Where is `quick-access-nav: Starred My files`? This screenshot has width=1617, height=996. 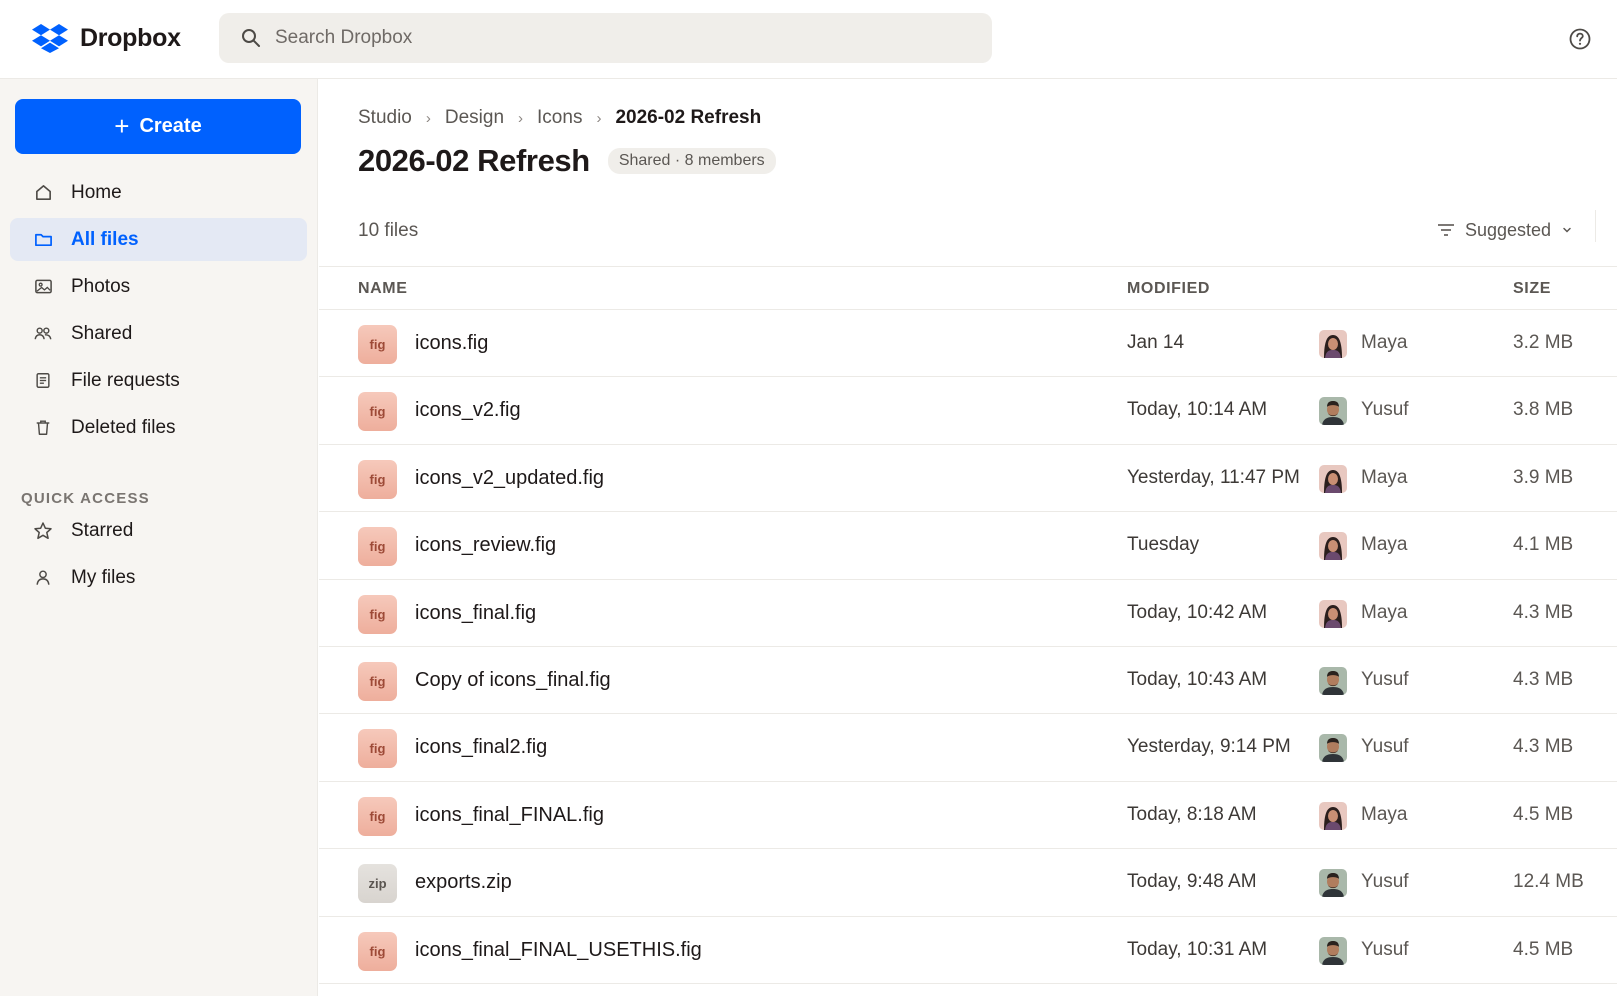 quick-access-nav: Starred My files is located at coordinates (158, 556).